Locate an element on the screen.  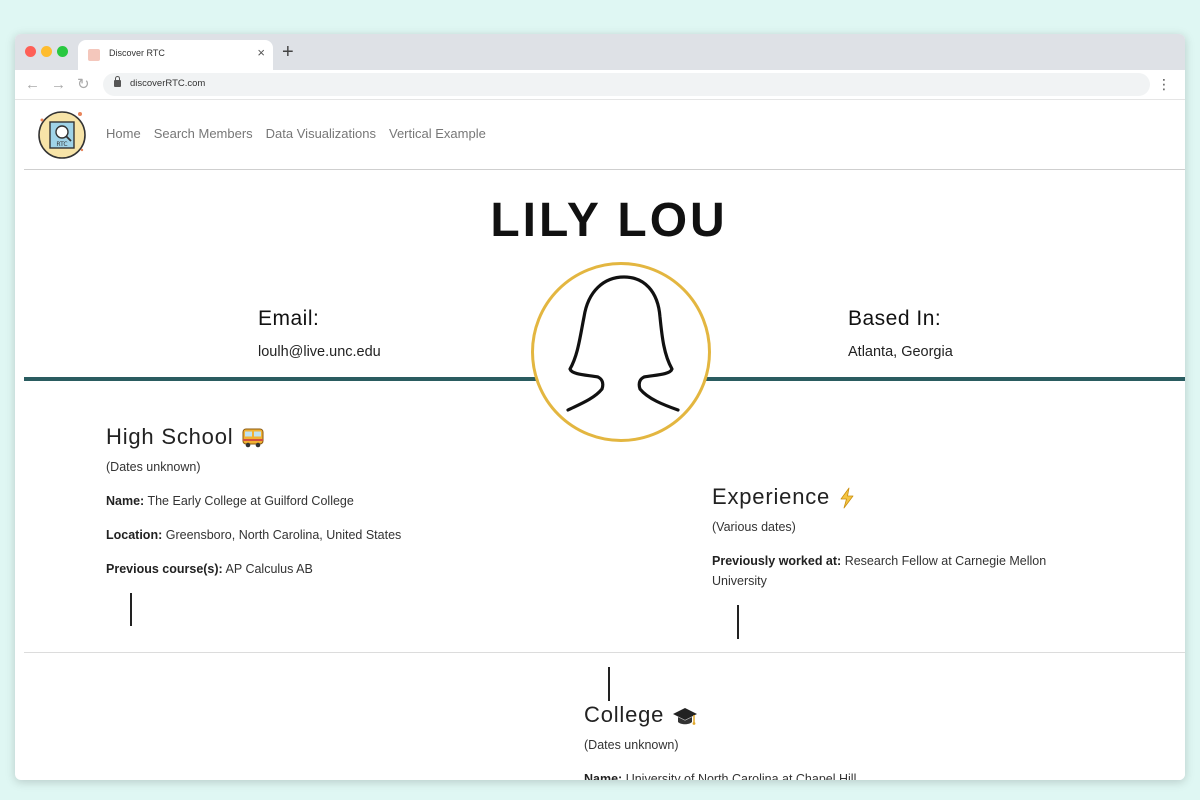
address-bar: discoverRTC.com is located at coordinates (626, 84).